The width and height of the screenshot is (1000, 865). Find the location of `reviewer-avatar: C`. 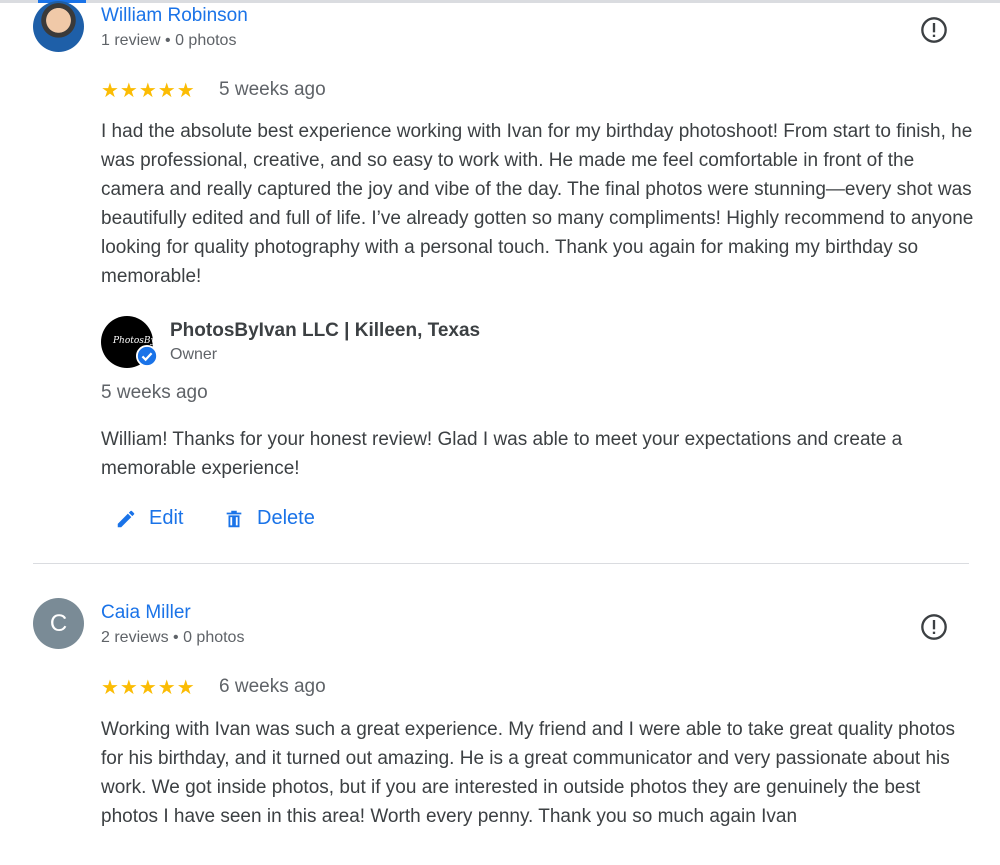

reviewer-avatar: C is located at coordinates (58, 623).